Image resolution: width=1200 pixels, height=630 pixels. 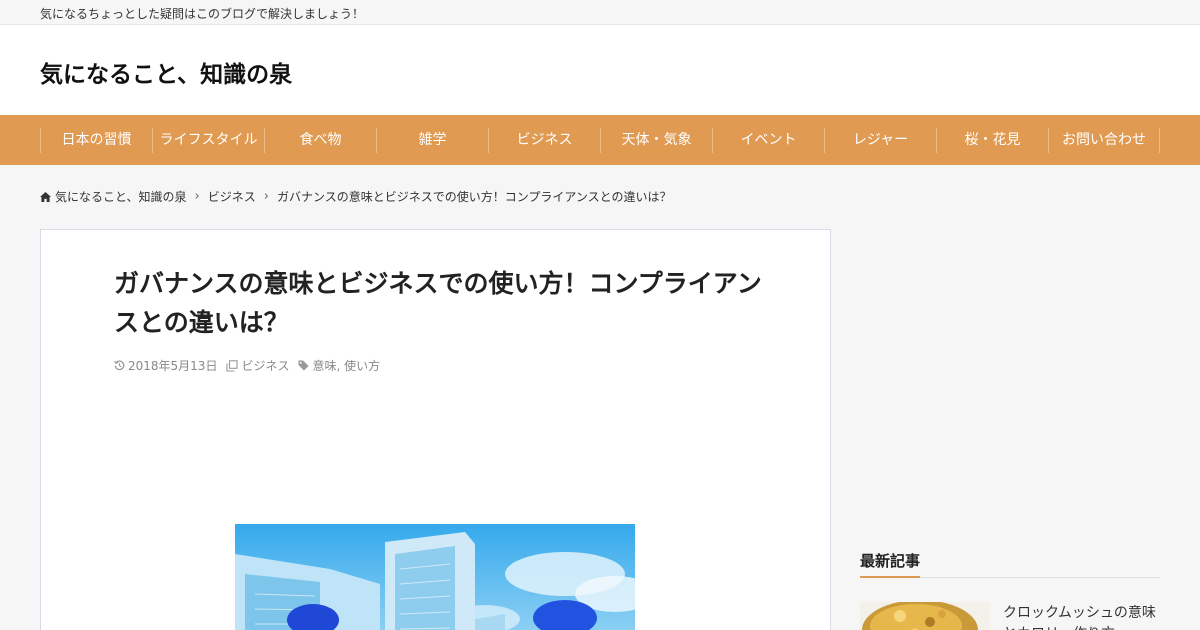 What do you see at coordinates (96, 140) in the screenshot?
I see `nav-item-japanese-customs: 日本の習慣` at bounding box center [96, 140].